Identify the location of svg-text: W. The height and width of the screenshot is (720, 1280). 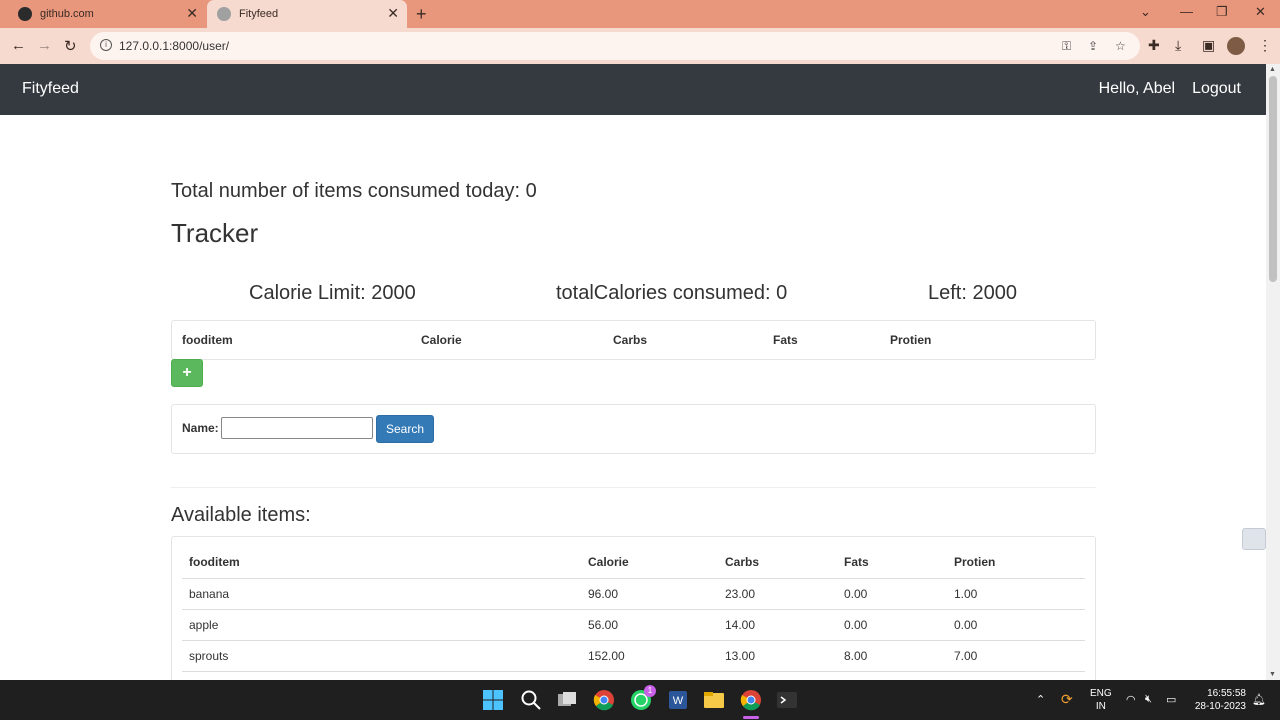
(678, 701).